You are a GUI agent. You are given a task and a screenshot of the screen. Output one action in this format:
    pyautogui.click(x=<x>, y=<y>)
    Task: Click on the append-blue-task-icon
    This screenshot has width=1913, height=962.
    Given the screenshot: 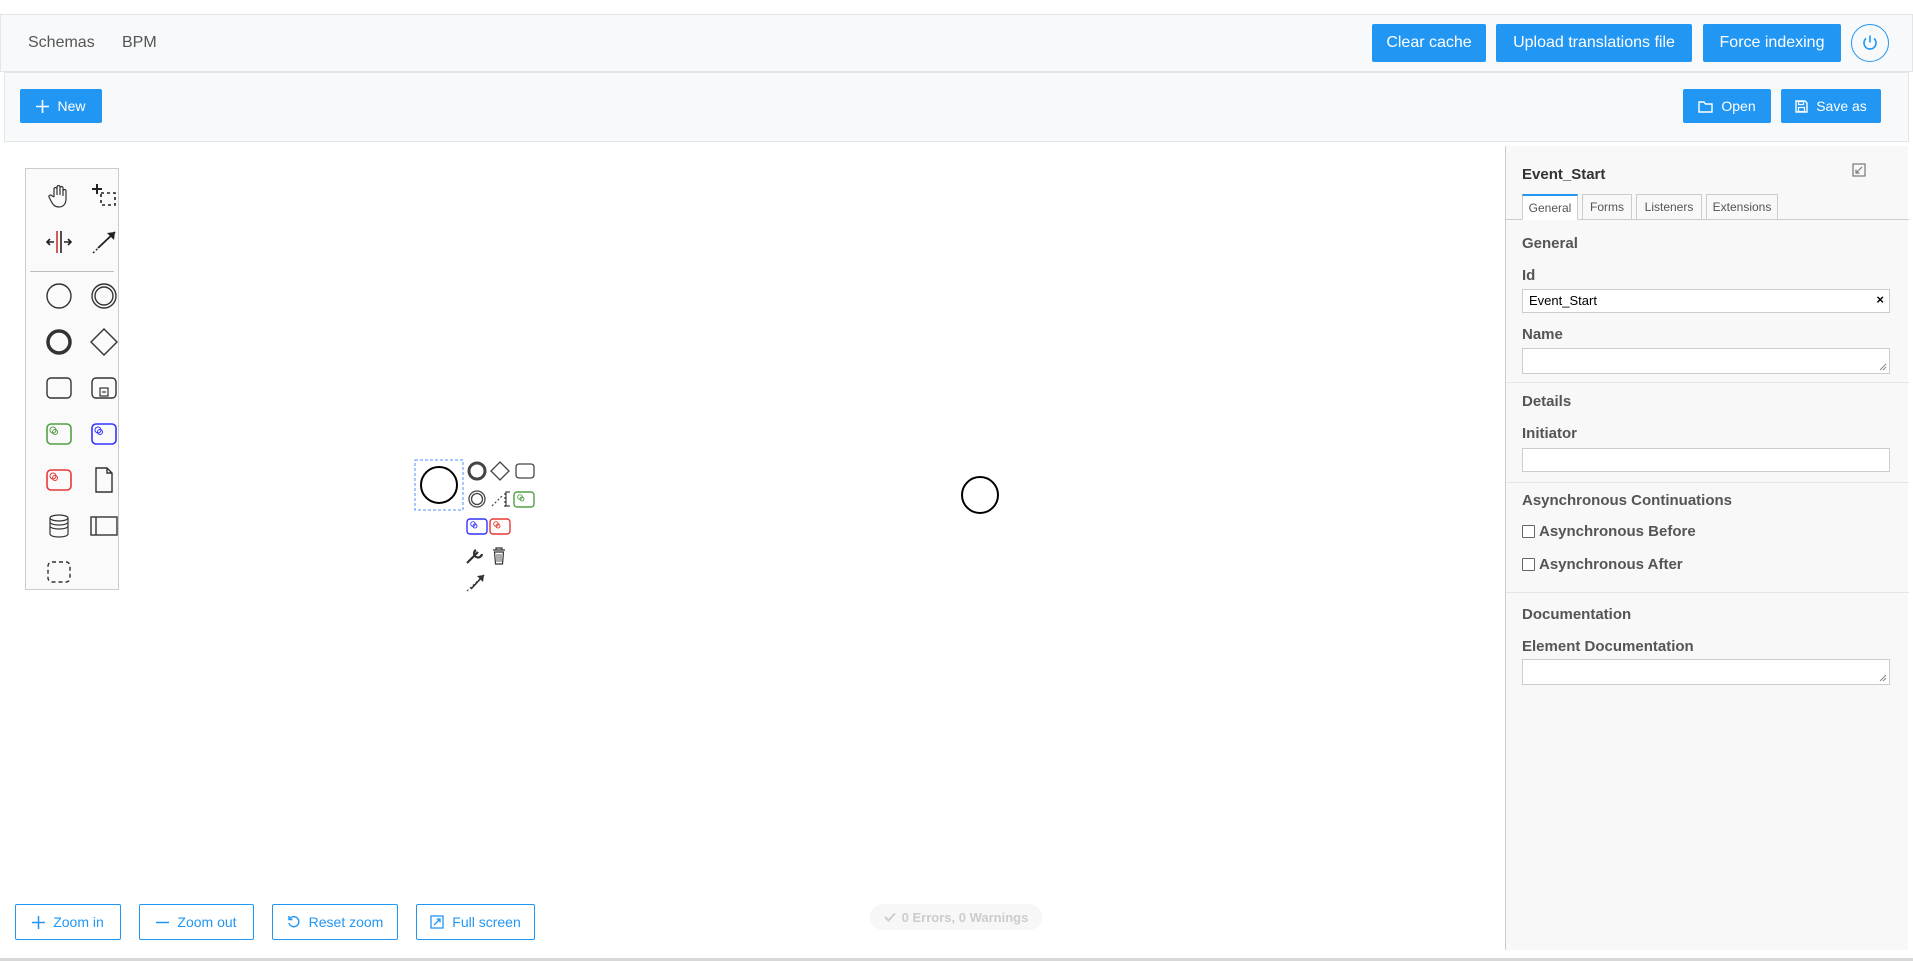 What is the action you would take?
    pyautogui.click(x=477, y=526)
    